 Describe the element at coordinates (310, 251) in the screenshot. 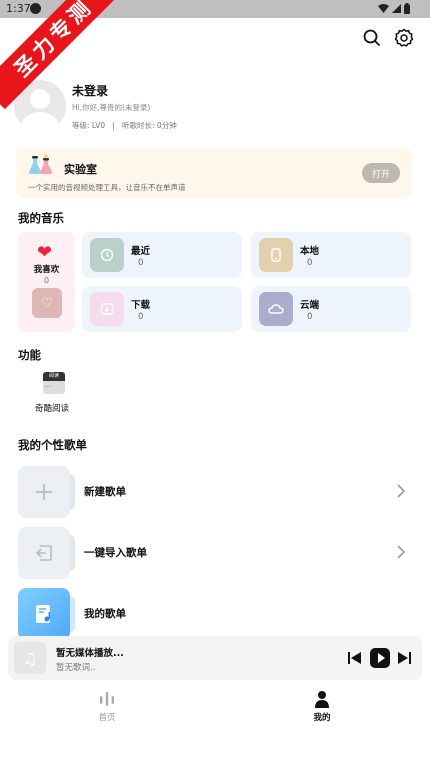

I see `local-label: 本地` at that location.